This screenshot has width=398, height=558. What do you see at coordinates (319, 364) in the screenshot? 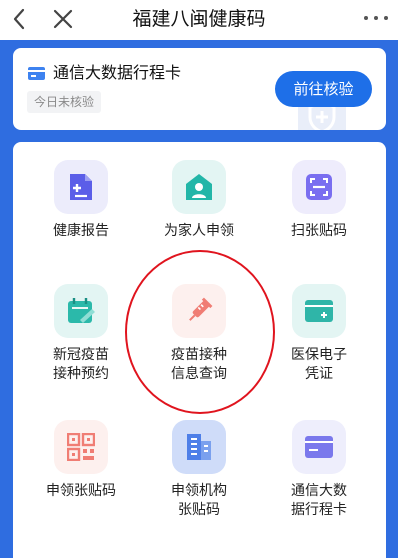
I see `service-label: 医保电子 凭证` at bounding box center [319, 364].